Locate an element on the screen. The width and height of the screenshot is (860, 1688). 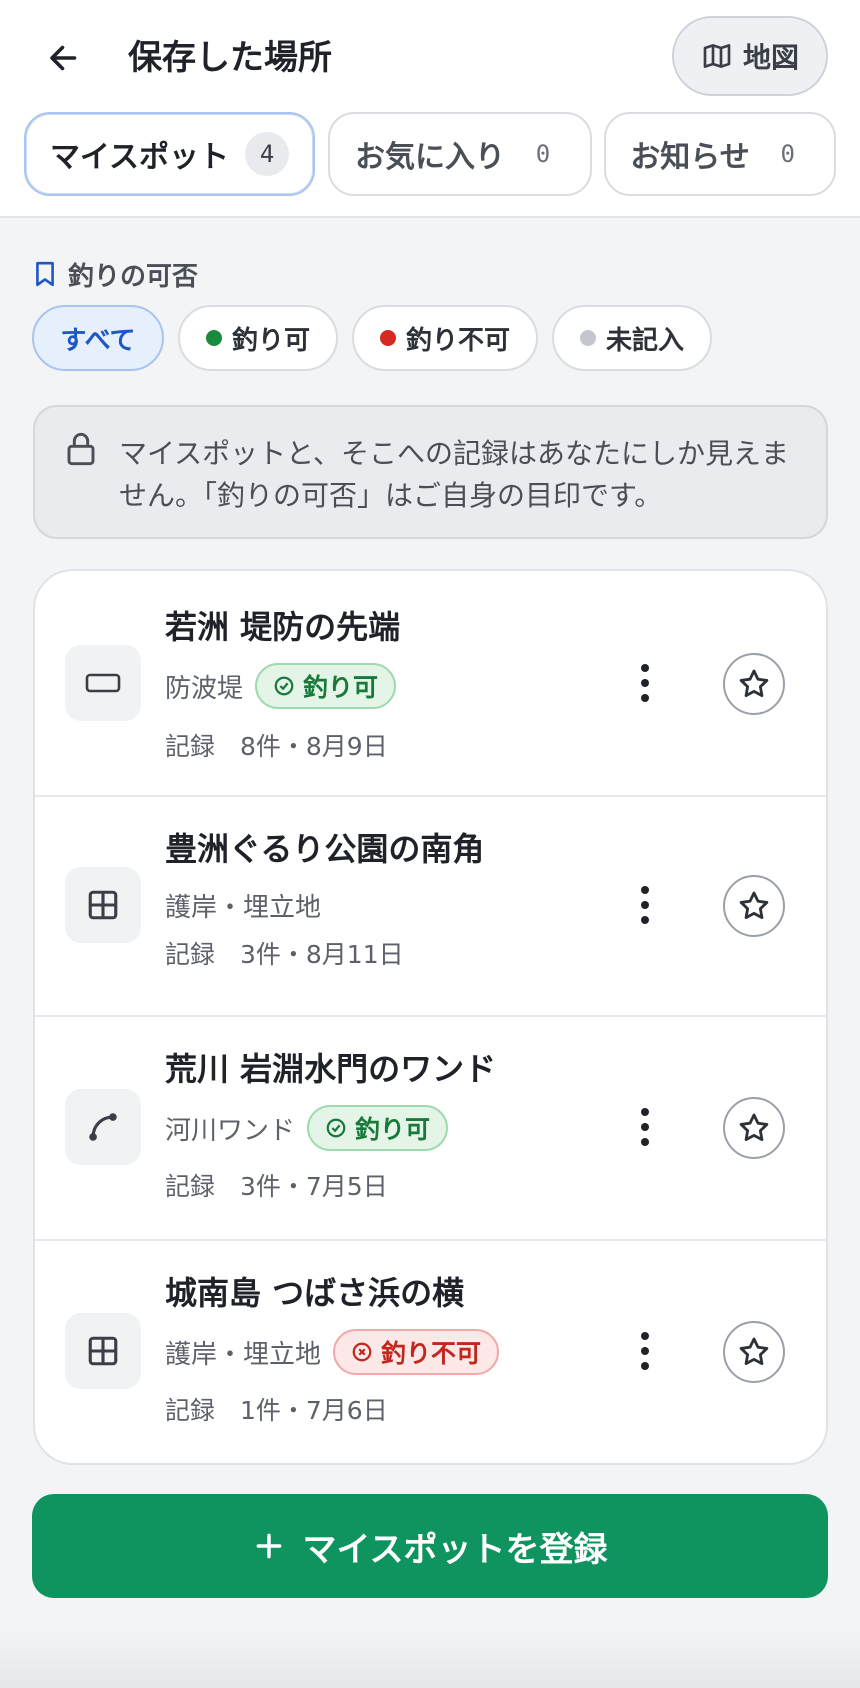
spot-meta: 河川ワンド 釣り可 is located at coordinates (307, 1128).